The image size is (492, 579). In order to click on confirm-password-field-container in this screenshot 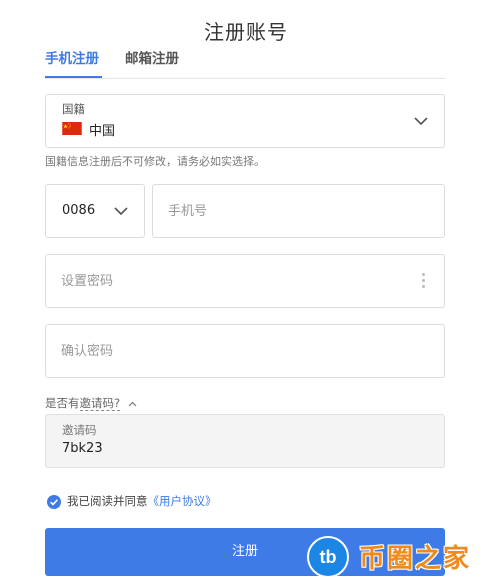, I will do `click(245, 351)`.